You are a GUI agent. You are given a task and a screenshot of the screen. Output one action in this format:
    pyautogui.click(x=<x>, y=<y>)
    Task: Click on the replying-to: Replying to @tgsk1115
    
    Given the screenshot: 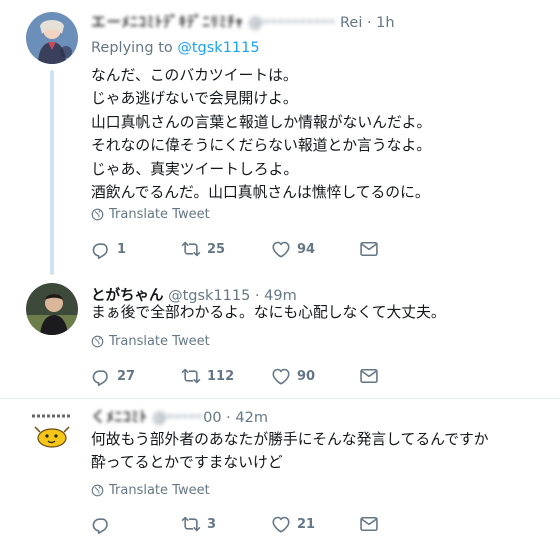 What is the action you would take?
    pyautogui.click(x=175, y=48)
    